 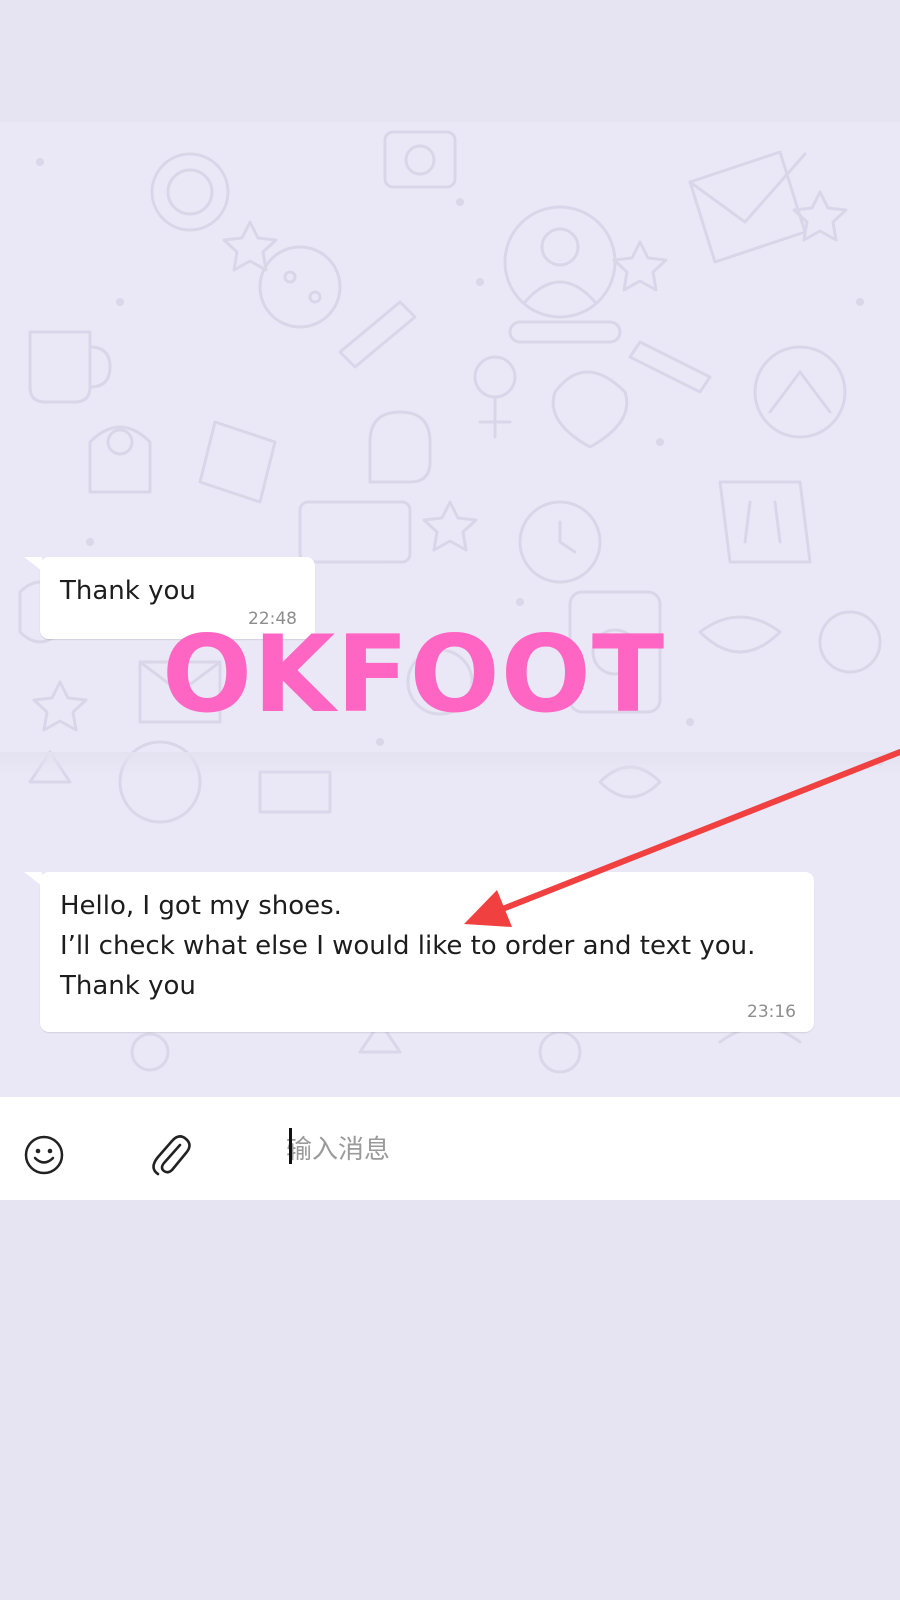 I want to click on message-input, so click(x=576, y=1150).